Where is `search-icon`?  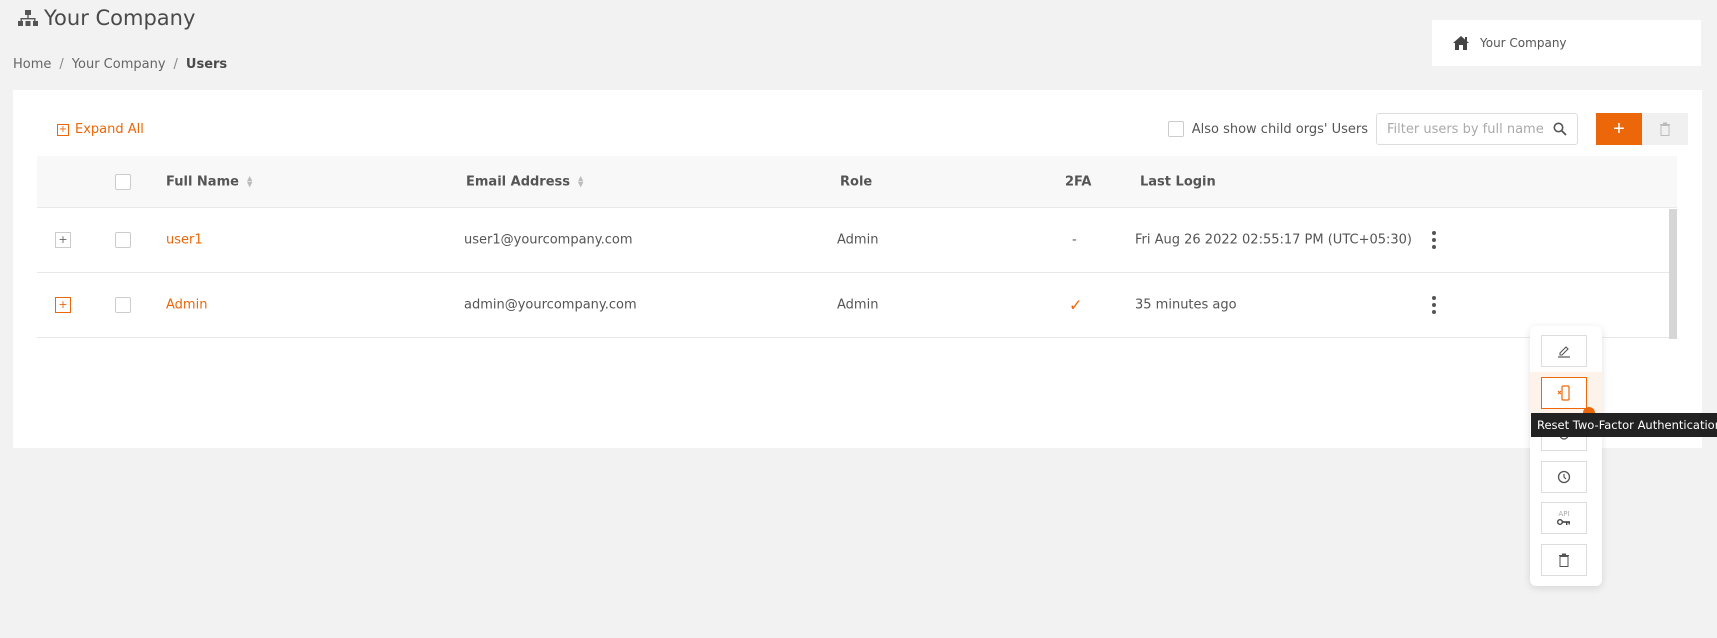
search-icon is located at coordinates (1560, 129).